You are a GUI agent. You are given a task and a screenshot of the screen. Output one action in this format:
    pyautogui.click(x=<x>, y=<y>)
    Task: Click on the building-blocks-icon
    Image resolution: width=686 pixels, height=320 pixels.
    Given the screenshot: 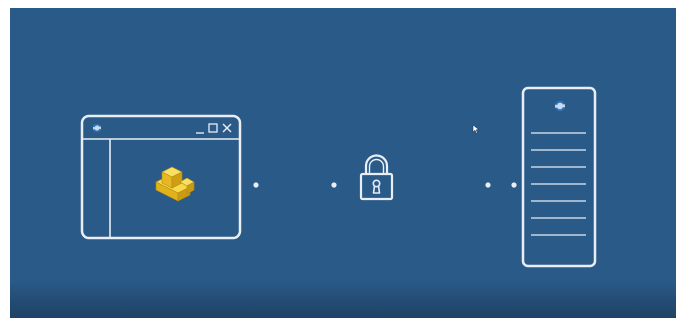 What is the action you would take?
    pyautogui.click(x=175, y=184)
    